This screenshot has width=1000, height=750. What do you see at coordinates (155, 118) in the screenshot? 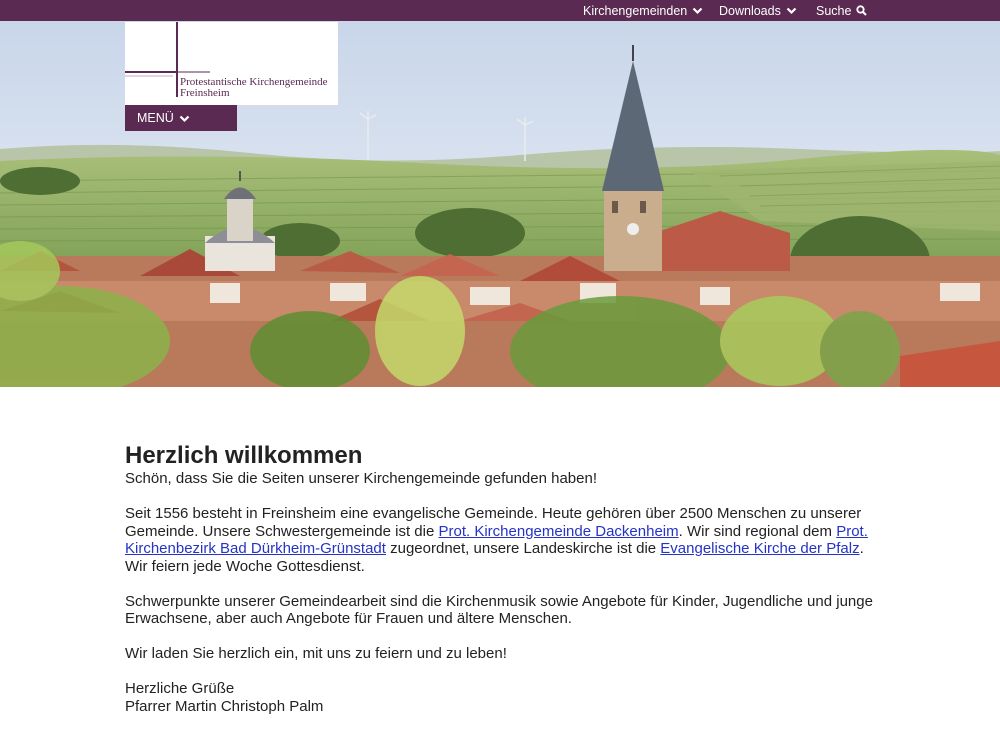
I see `menu-button-label: MENÜ` at bounding box center [155, 118].